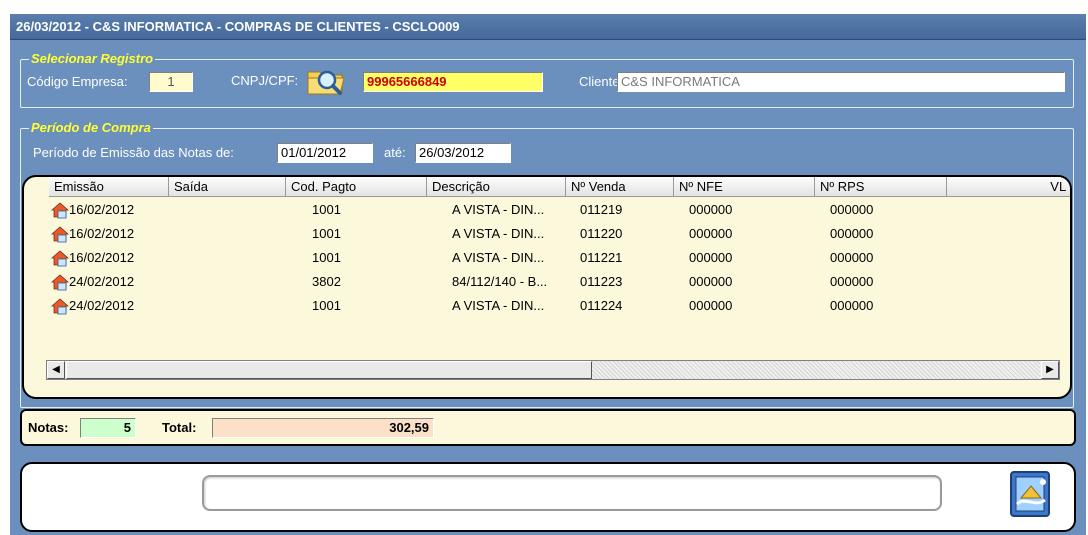  I want to click on total-label: Total:, so click(179, 427).